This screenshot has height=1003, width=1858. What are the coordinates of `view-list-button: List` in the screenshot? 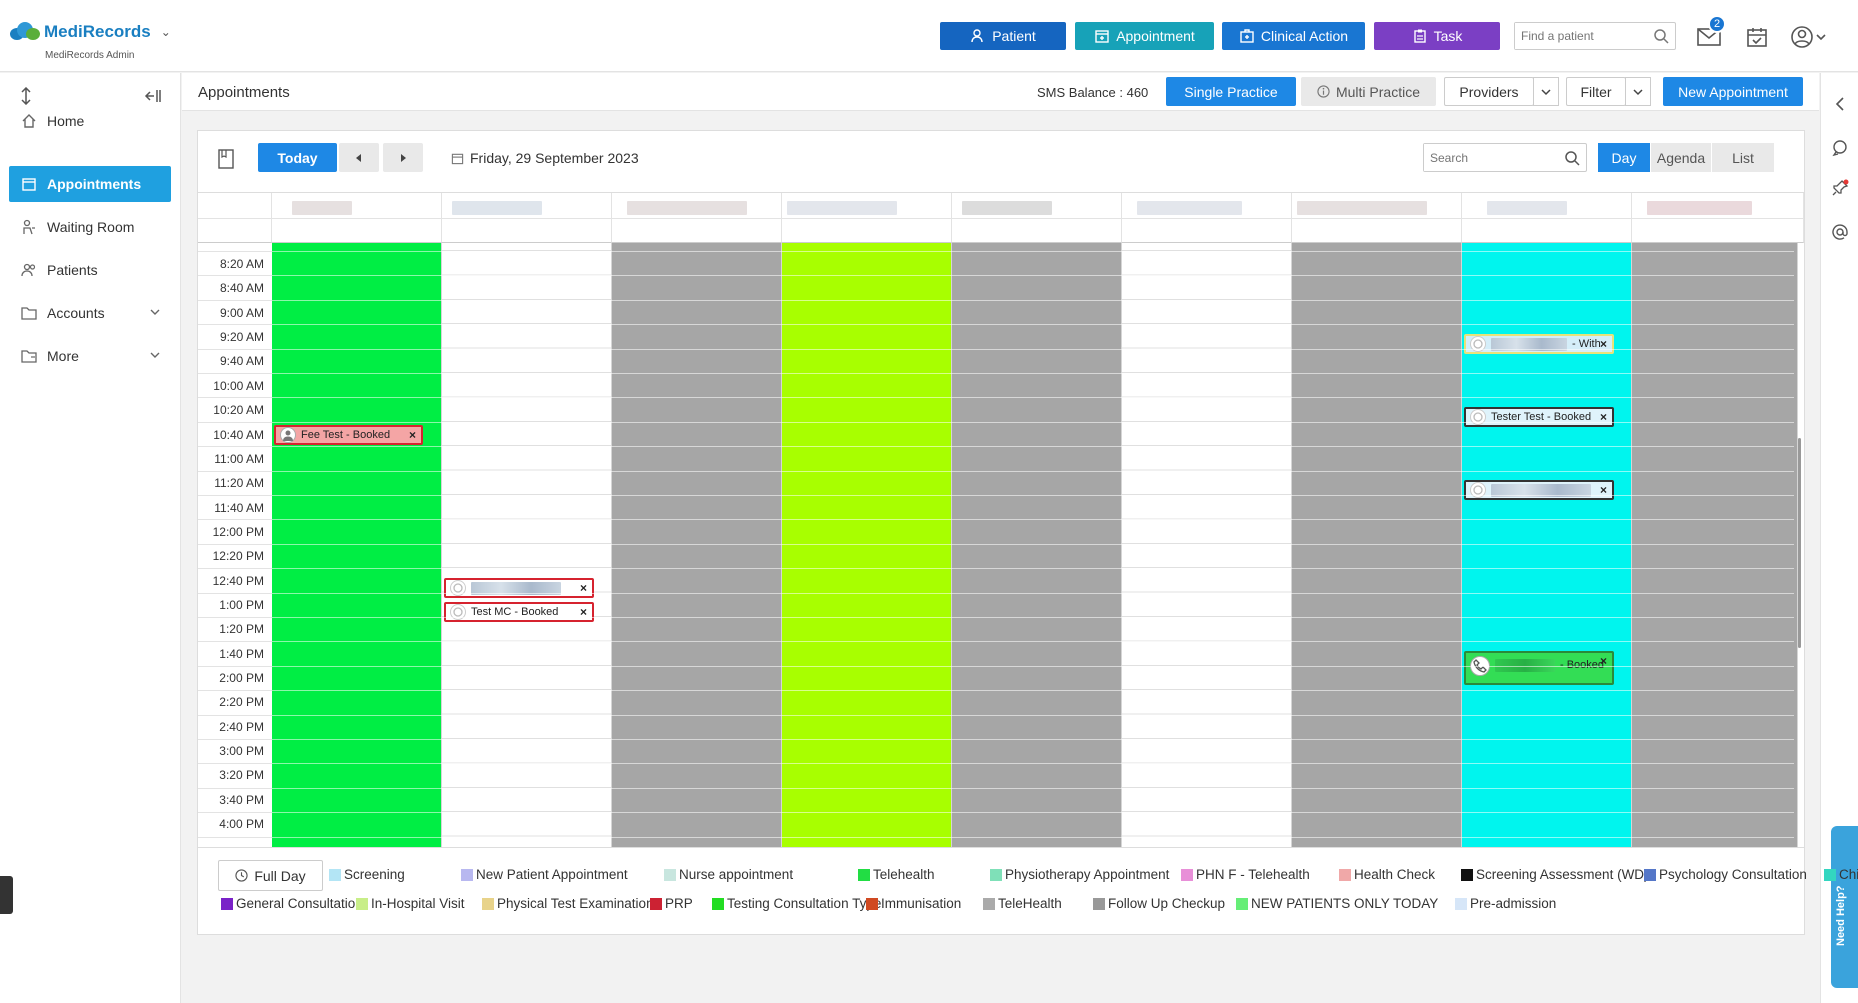 It's located at (1743, 157).